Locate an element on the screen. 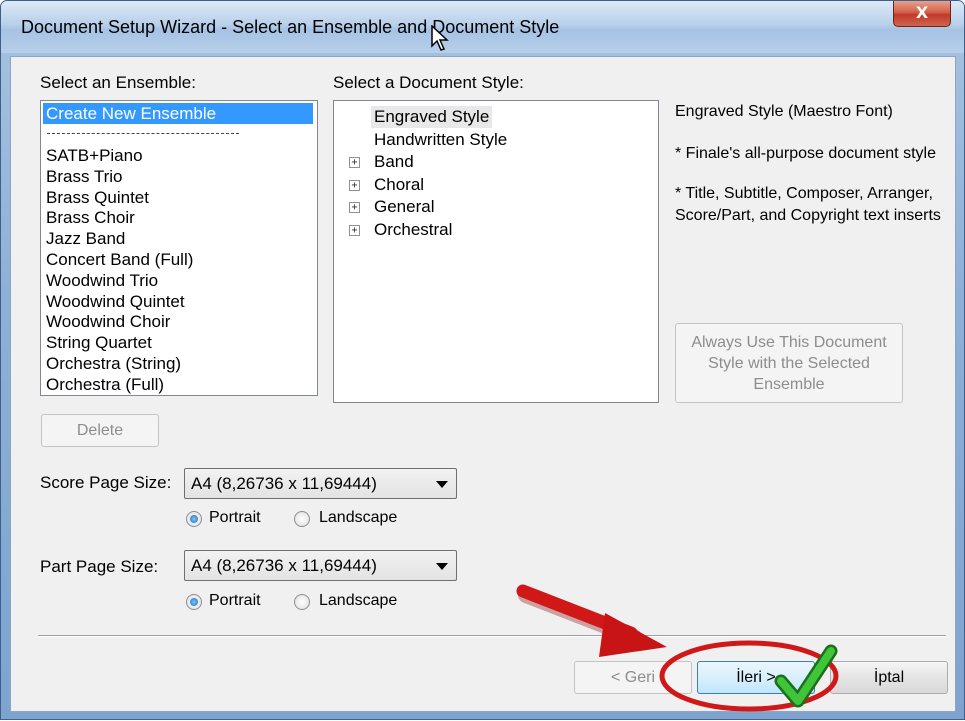  annotation-overlay is located at coordinates (677, 648).